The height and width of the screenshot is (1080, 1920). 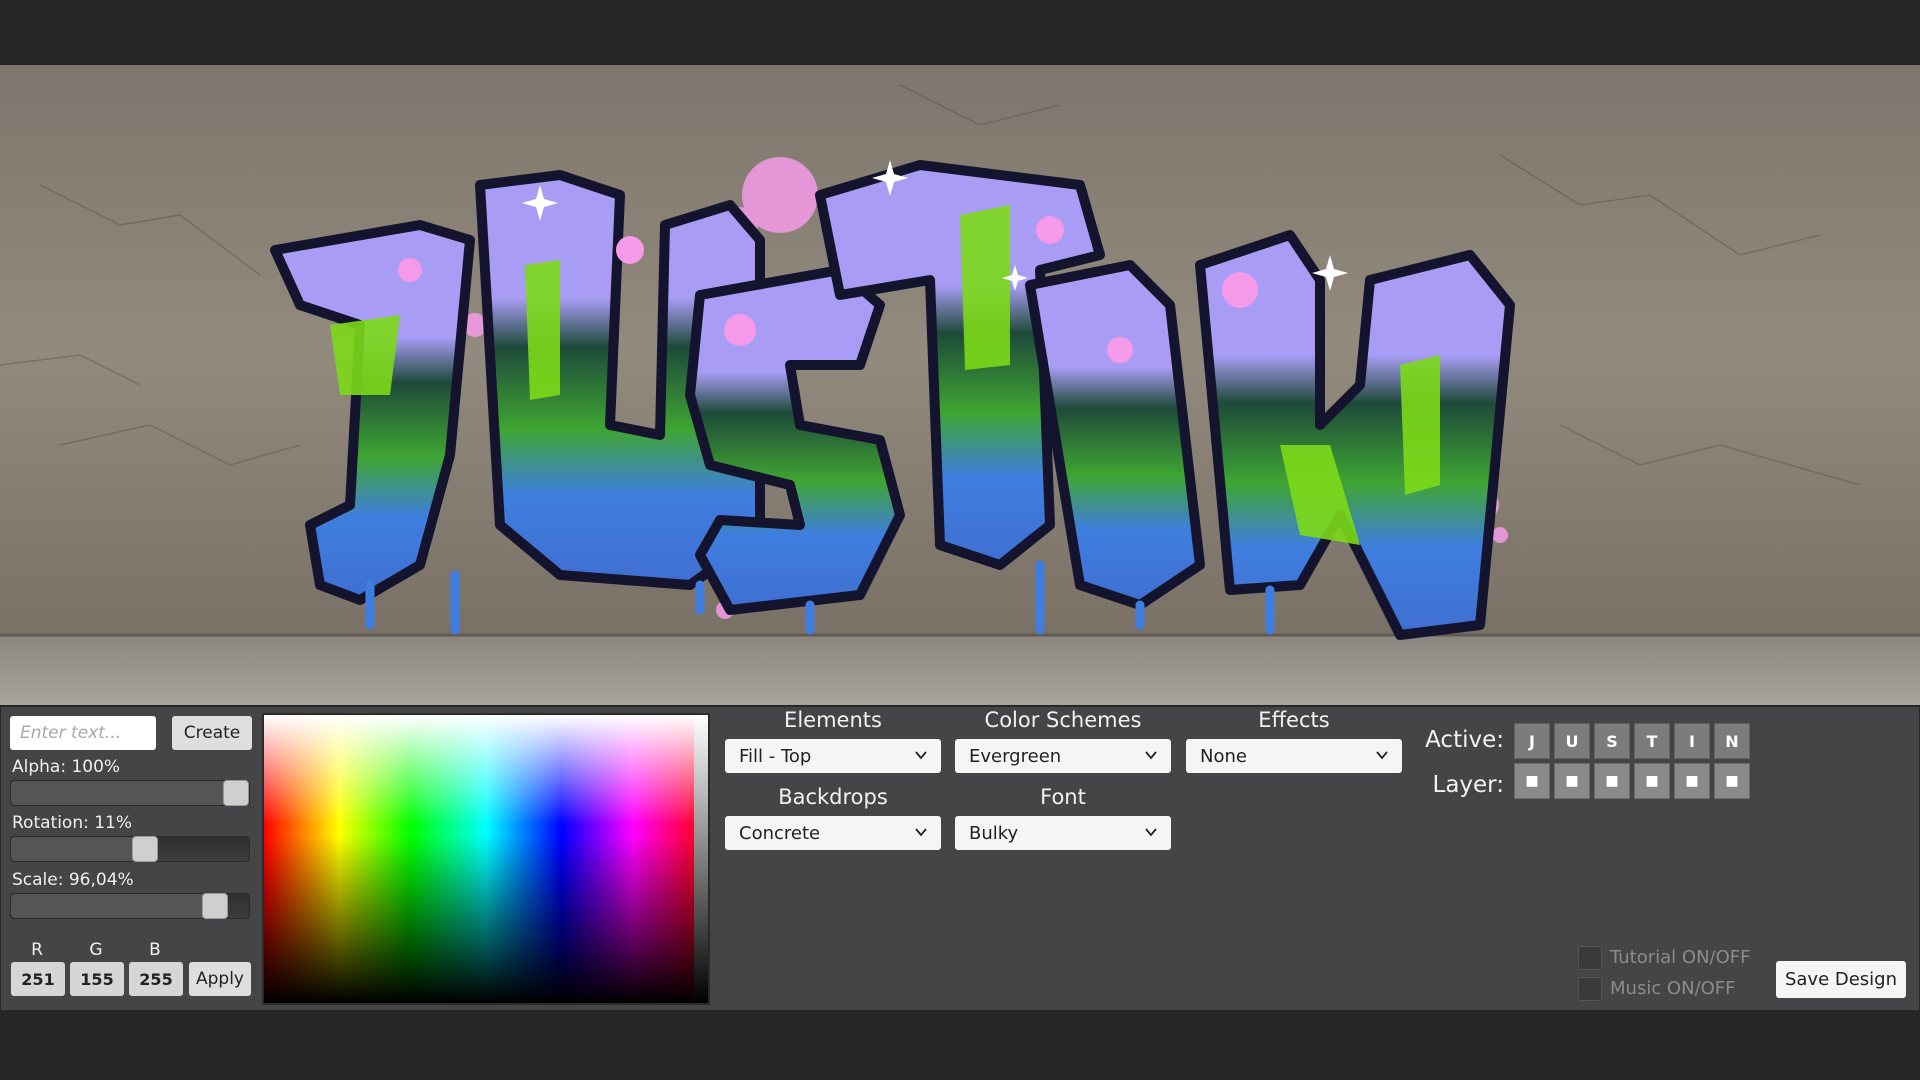 What do you see at coordinates (66, 767) in the screenshot?
I see `alpha-label: Alpha: 100%` at bounding box center [66, 767].